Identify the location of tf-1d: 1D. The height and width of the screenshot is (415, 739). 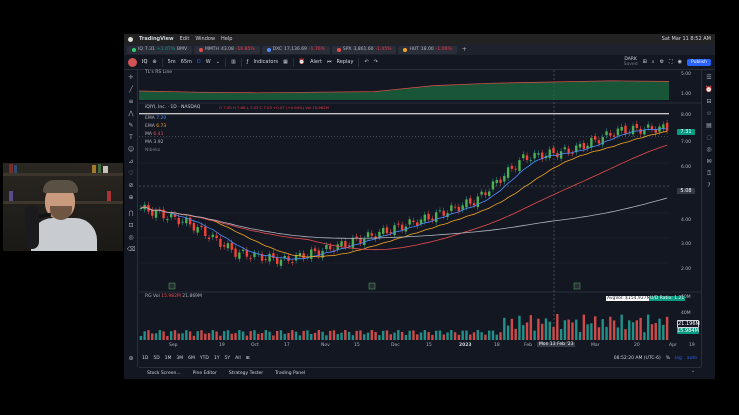
(145, 358).